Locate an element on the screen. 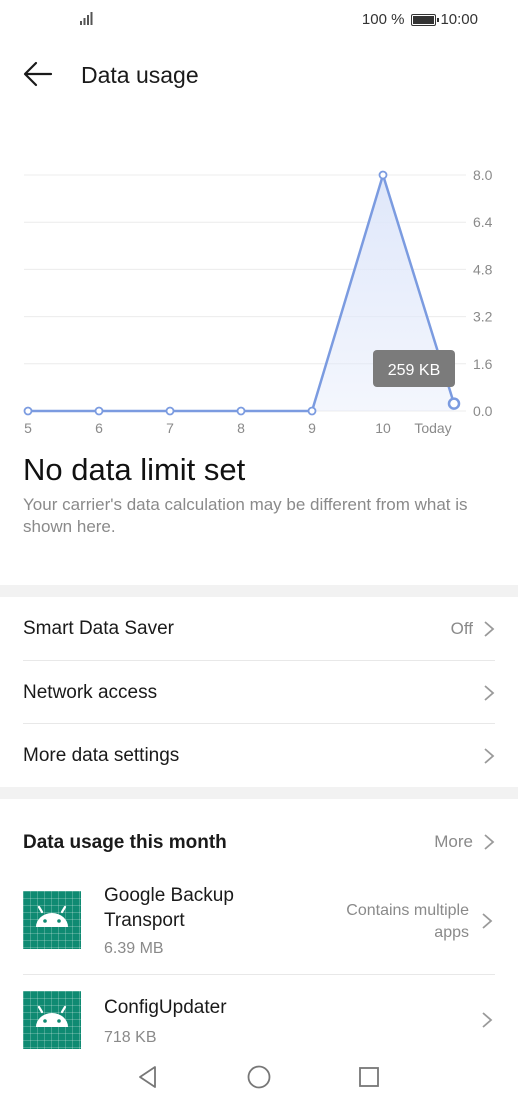  arrow-left-icon is located at coordinates (38, 74).